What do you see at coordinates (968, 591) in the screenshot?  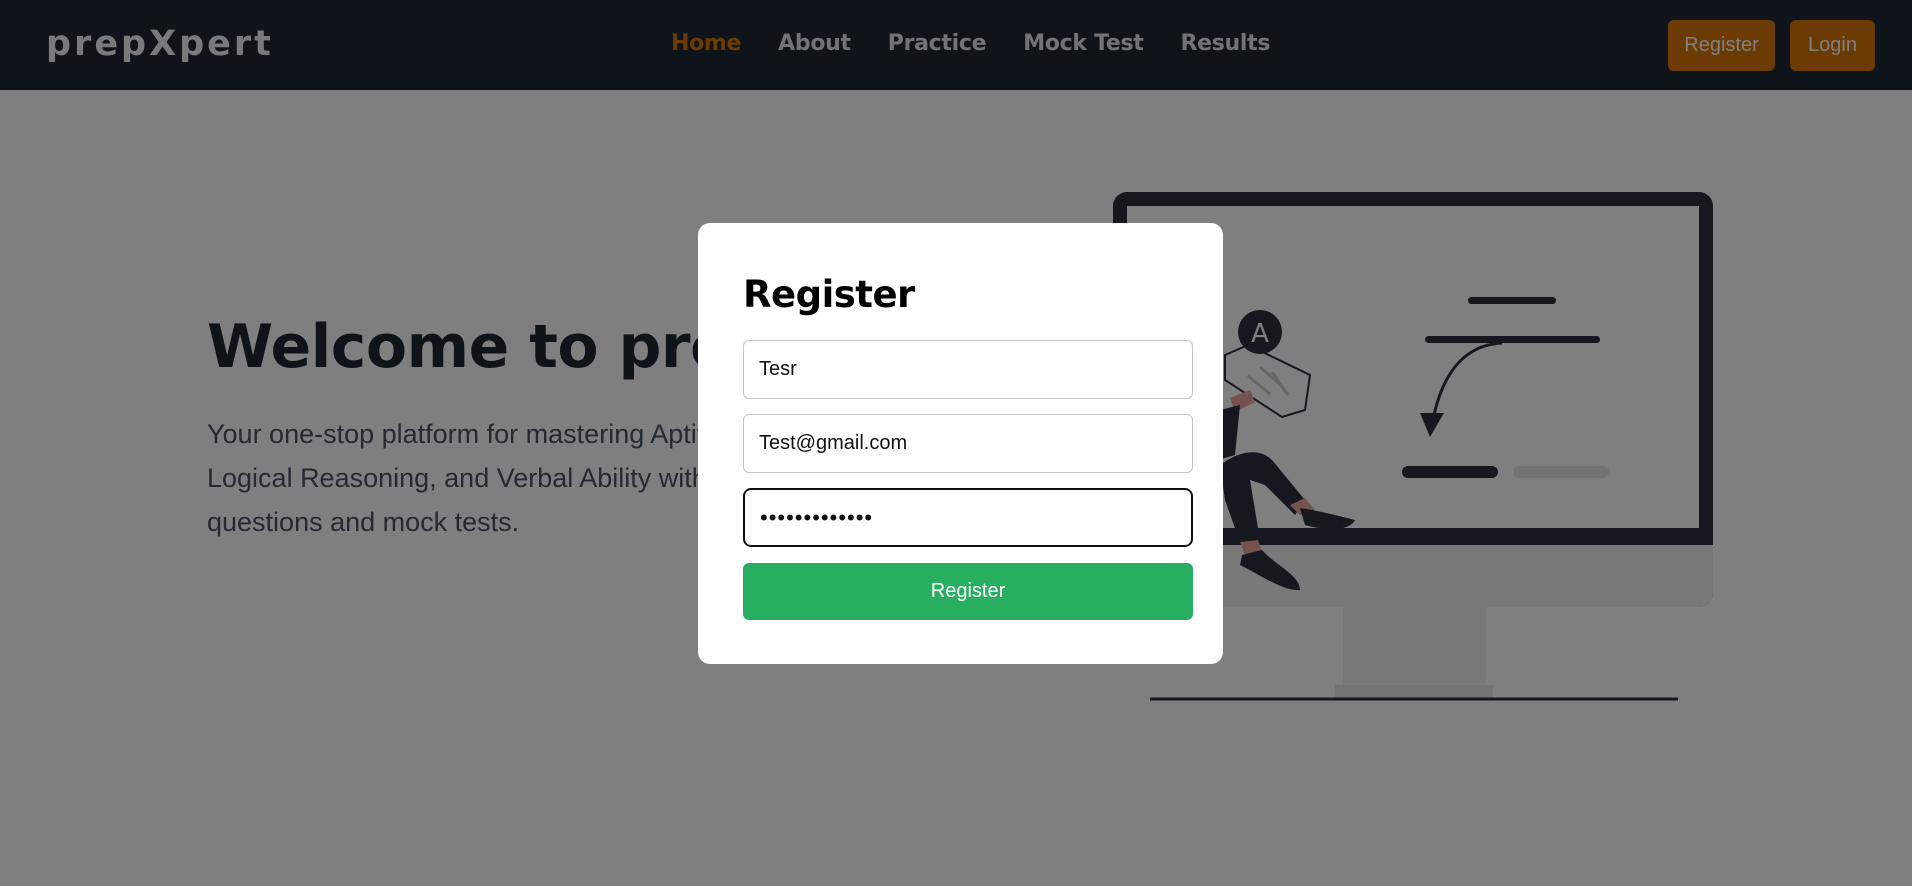 I see `register-submit-button: Register` at bounding box center [968, 591].